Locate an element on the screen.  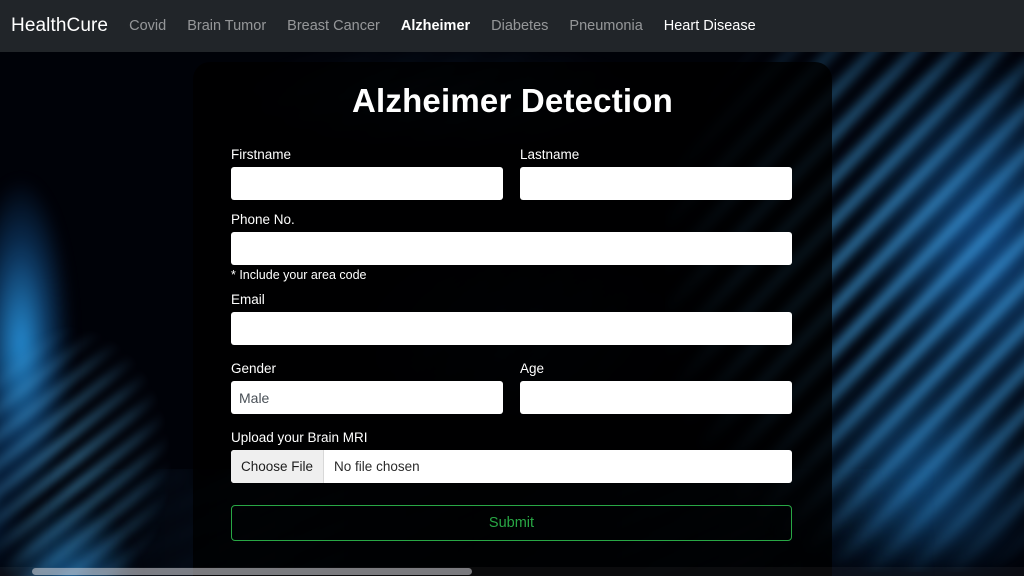
phone-hint: * Include your area code is located at coordinates (299, 275).